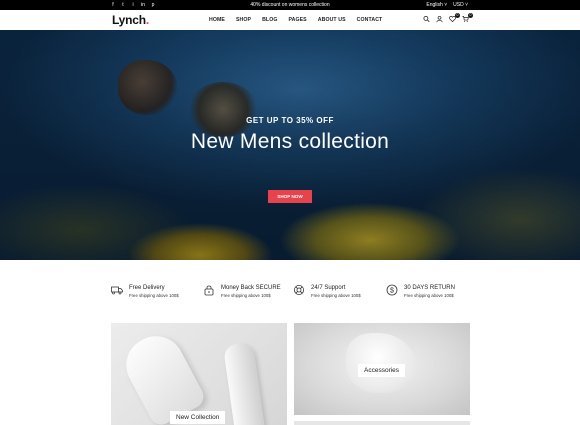 Image resolution: width=580 pixels, height=425 pixels. Describe the element at coordinates (251, 288) in the screenshot. I see `feature-title: Money Back SECURE` at that location.